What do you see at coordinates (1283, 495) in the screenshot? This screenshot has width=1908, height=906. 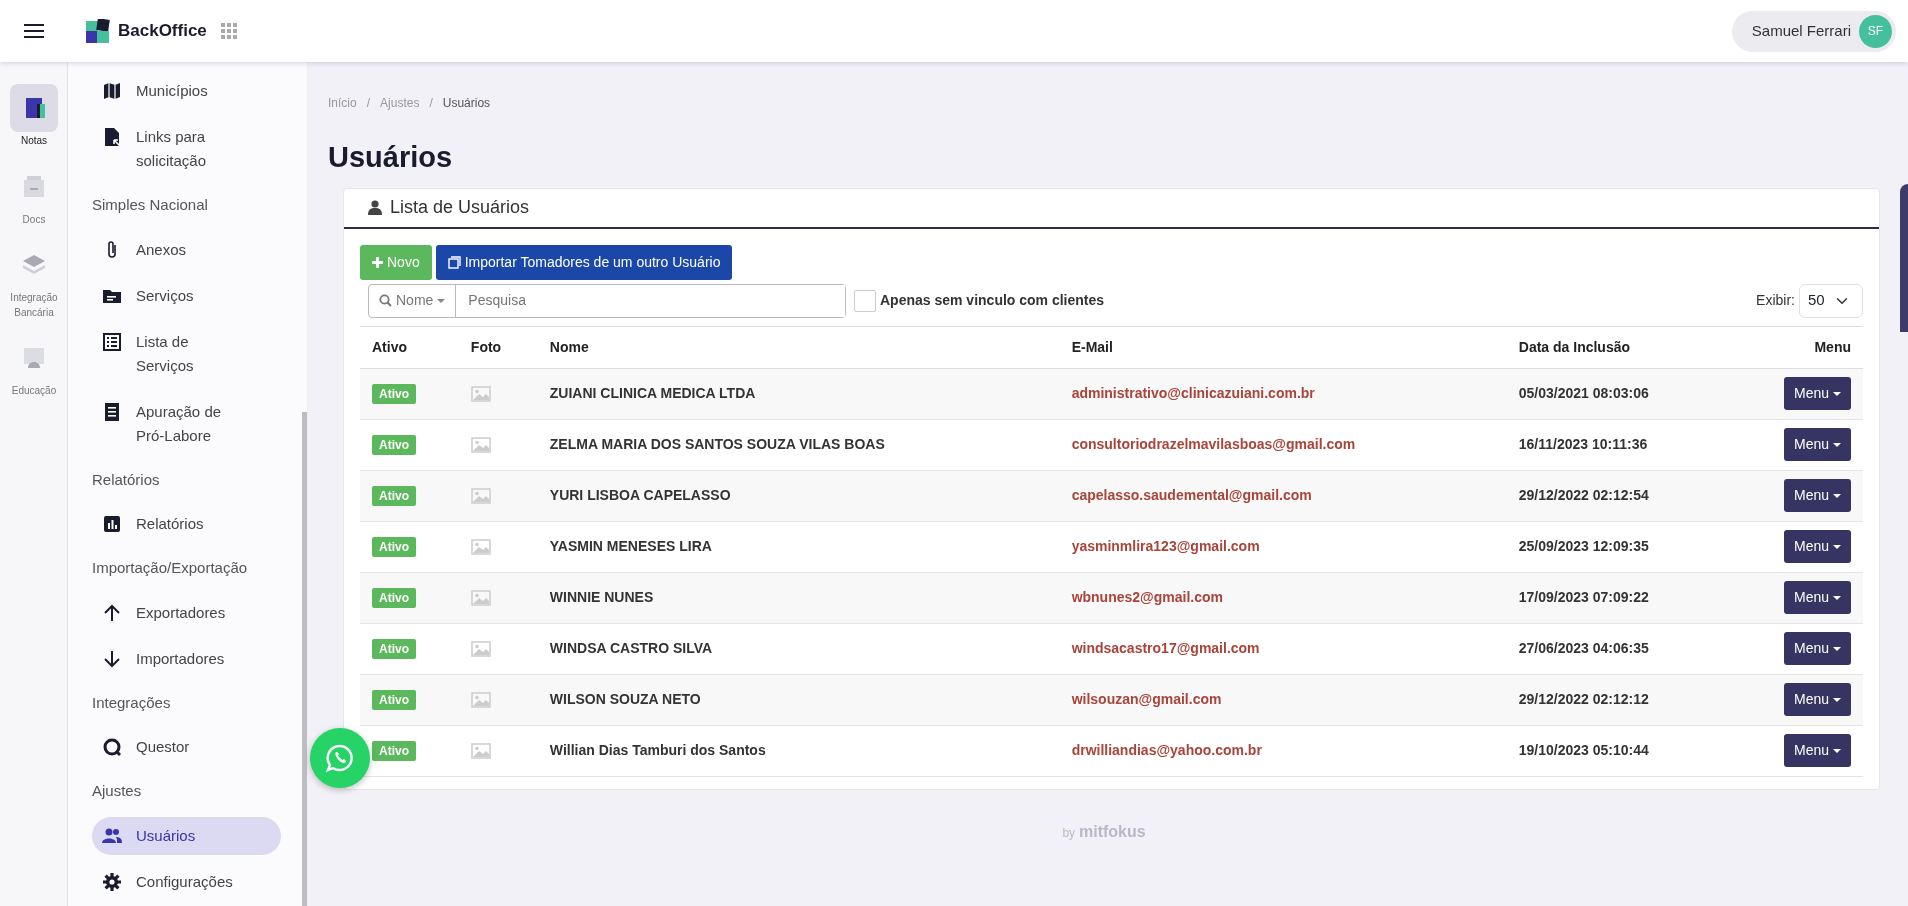 I see `email-cell: capelasso.saudemental@gmail.com` at bounding box center [1283, 495].